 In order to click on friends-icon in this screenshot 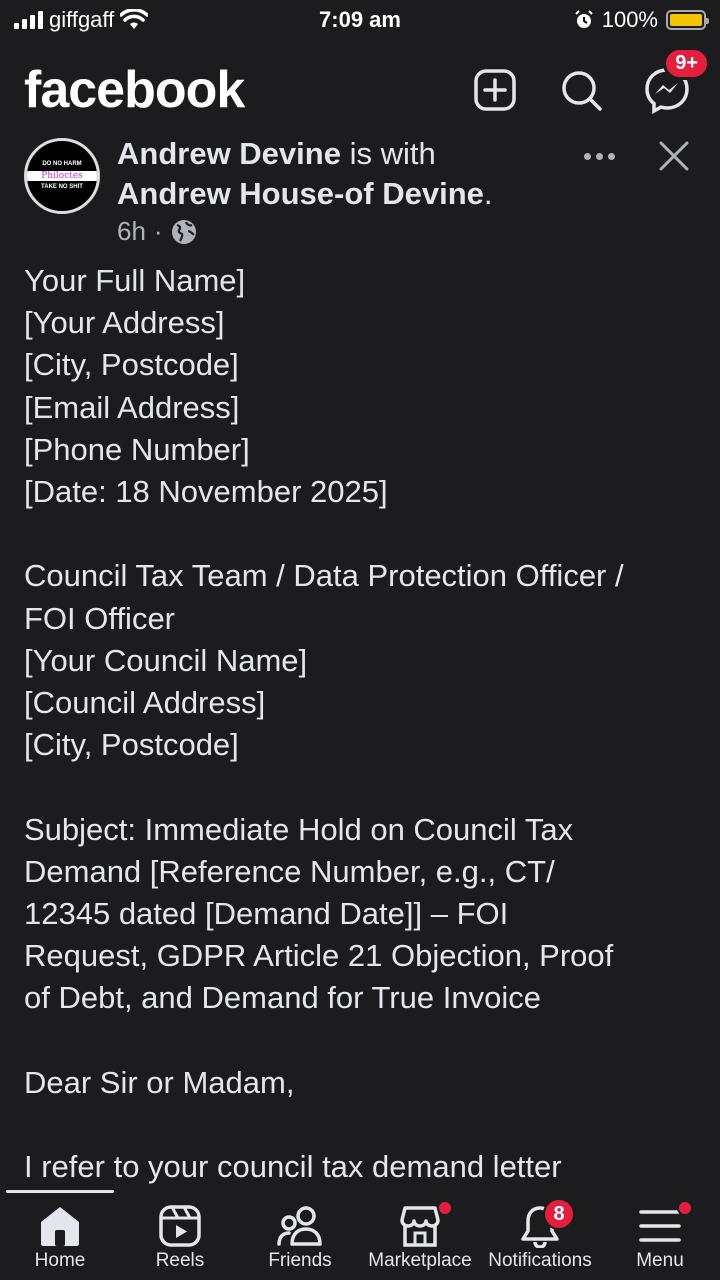, I will do `click(300, 1226)`.